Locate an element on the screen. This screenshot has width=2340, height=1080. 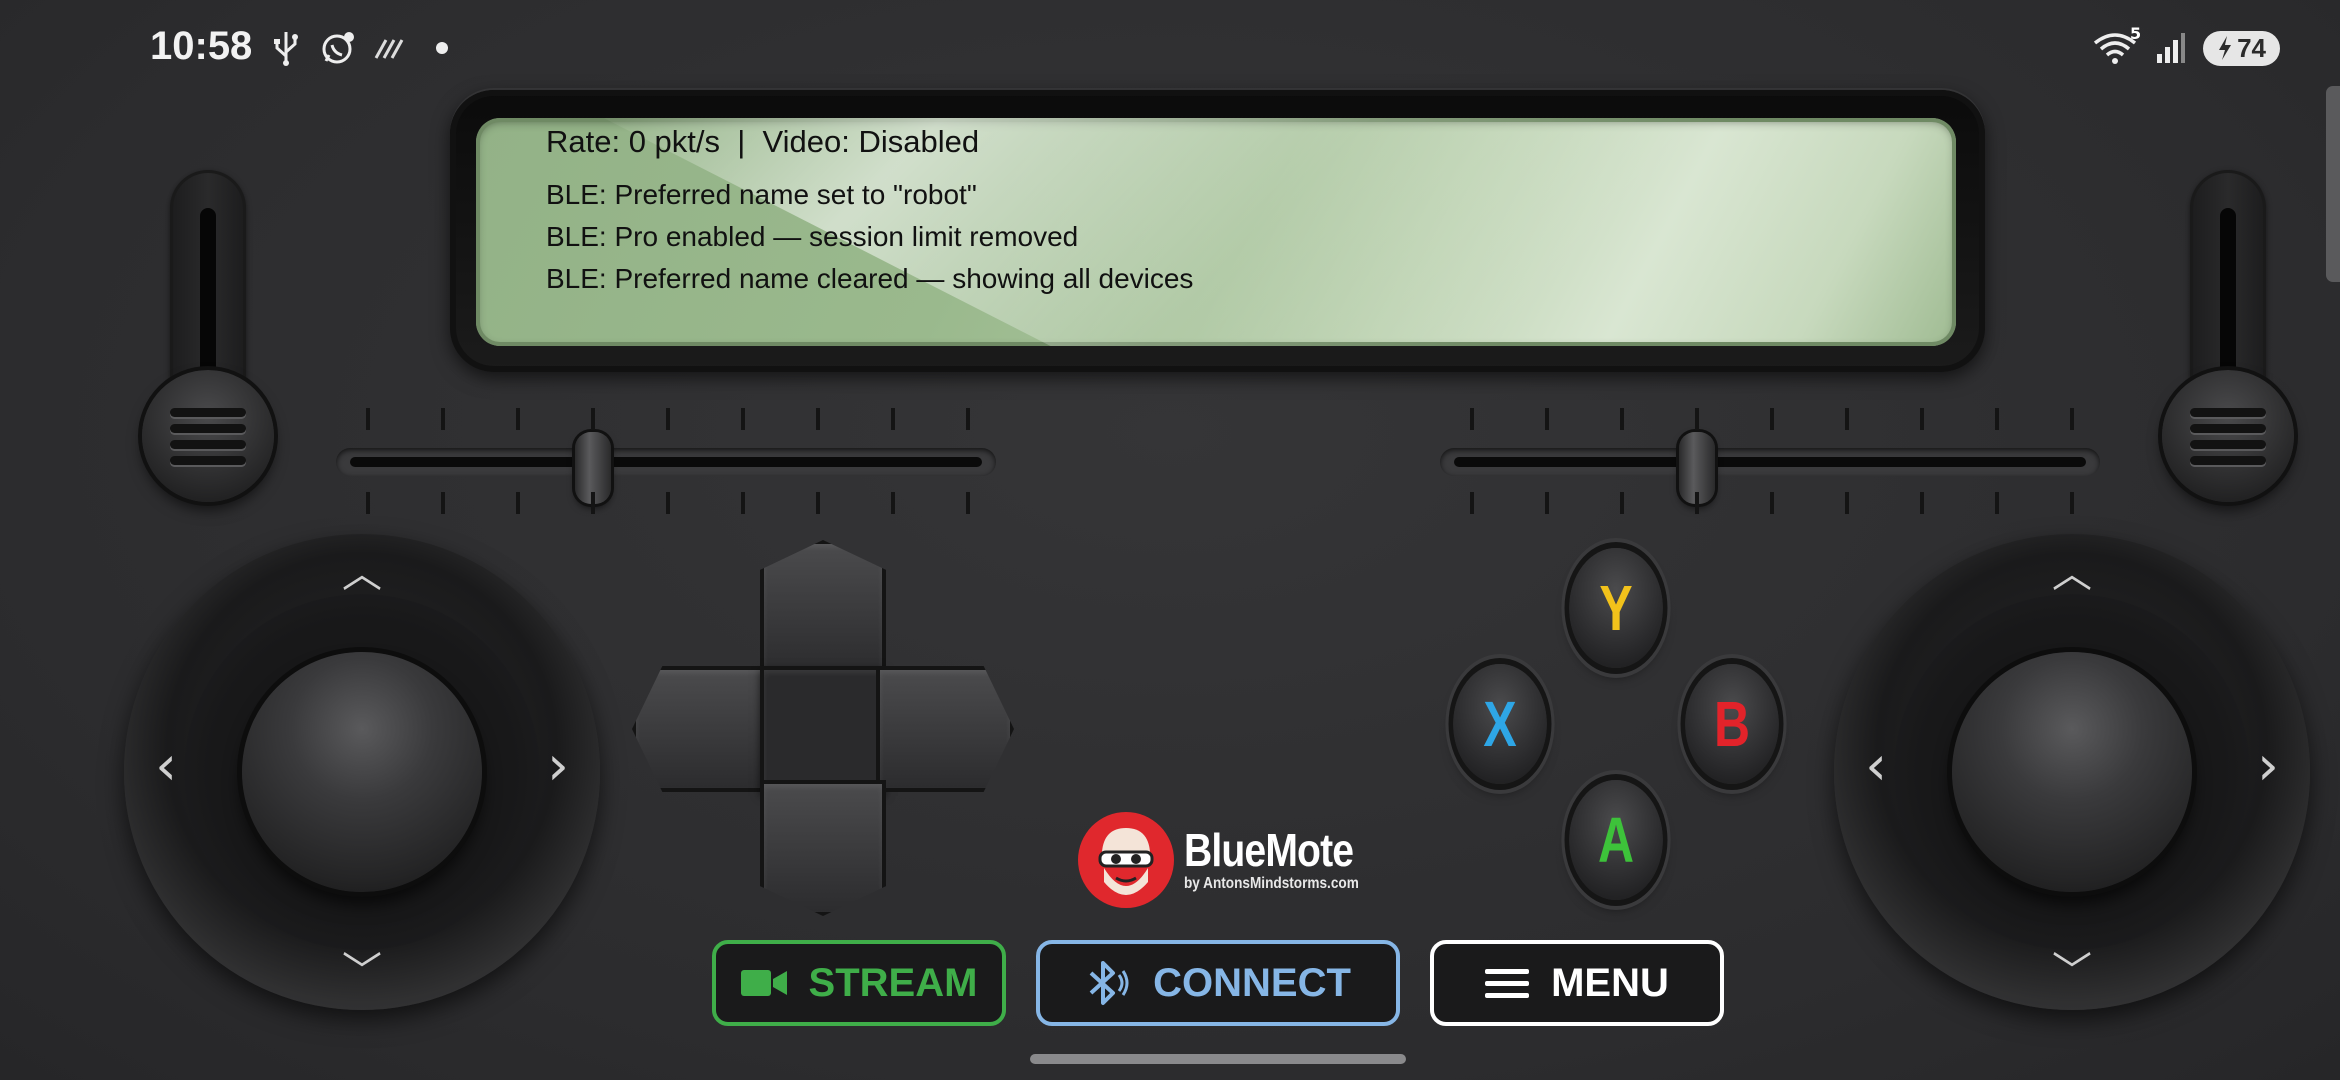
charging-icon is located at coordinates (2225, 48).